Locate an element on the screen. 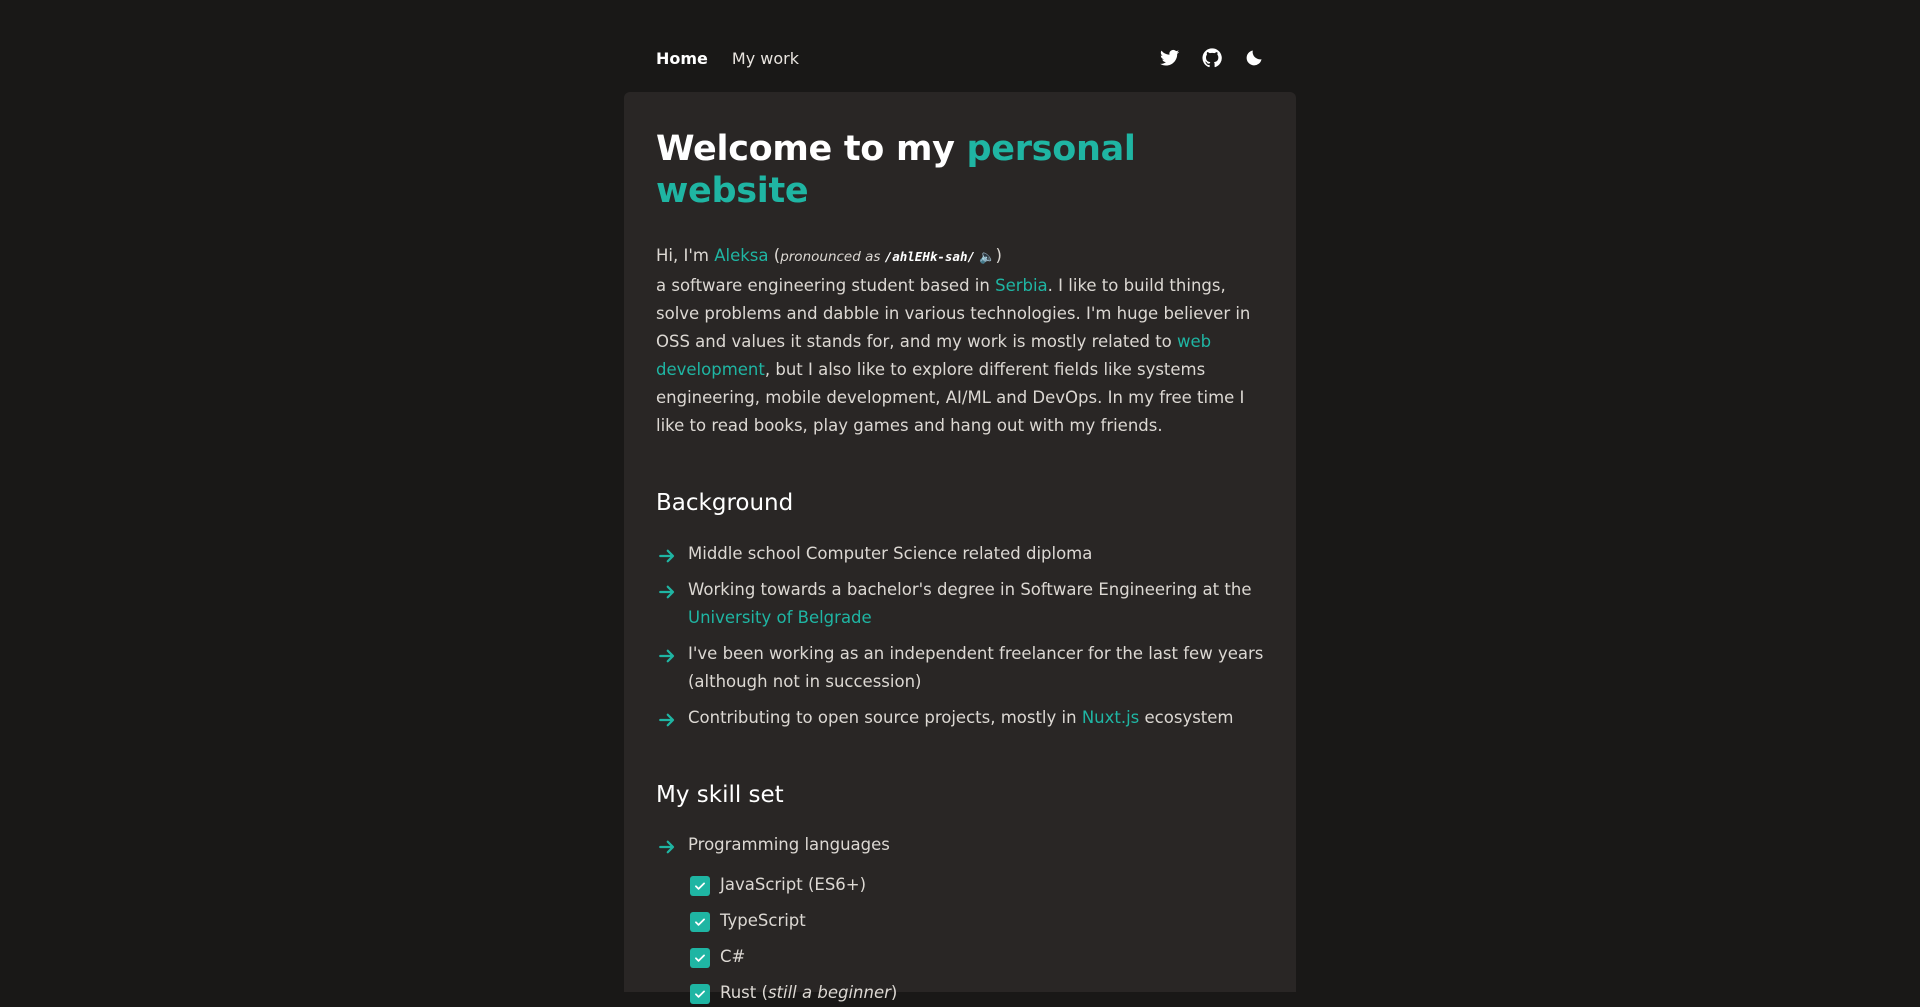  language-name: C# is located at coordinates (733, 957).